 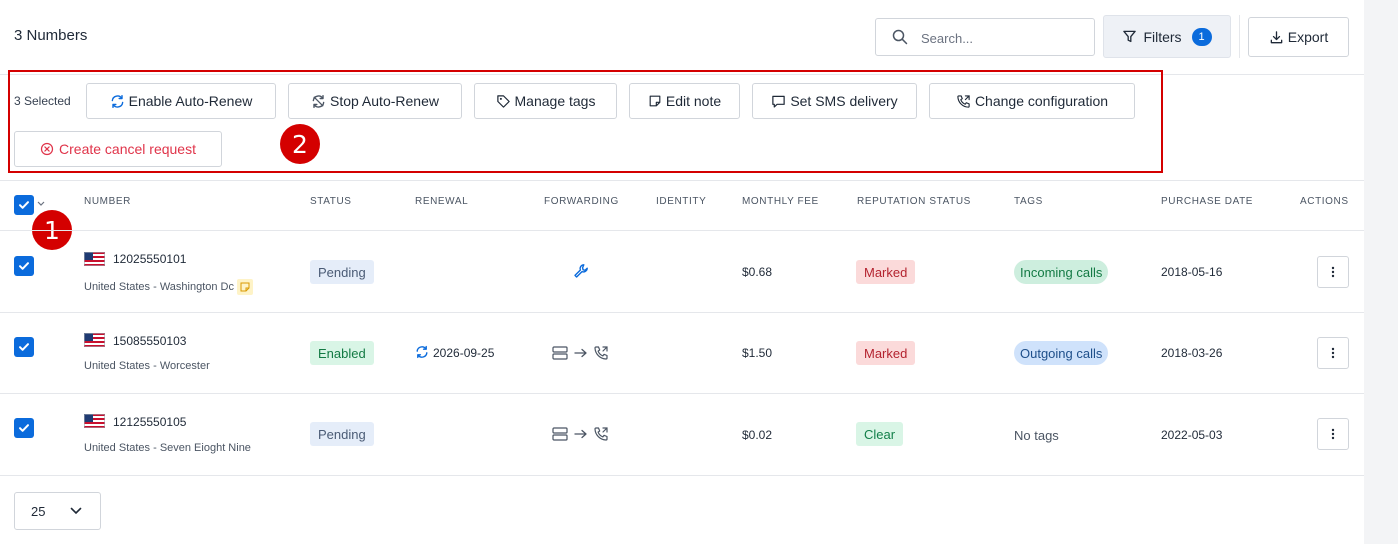 I want to click on download-icon, so click(x=1276, y=36).